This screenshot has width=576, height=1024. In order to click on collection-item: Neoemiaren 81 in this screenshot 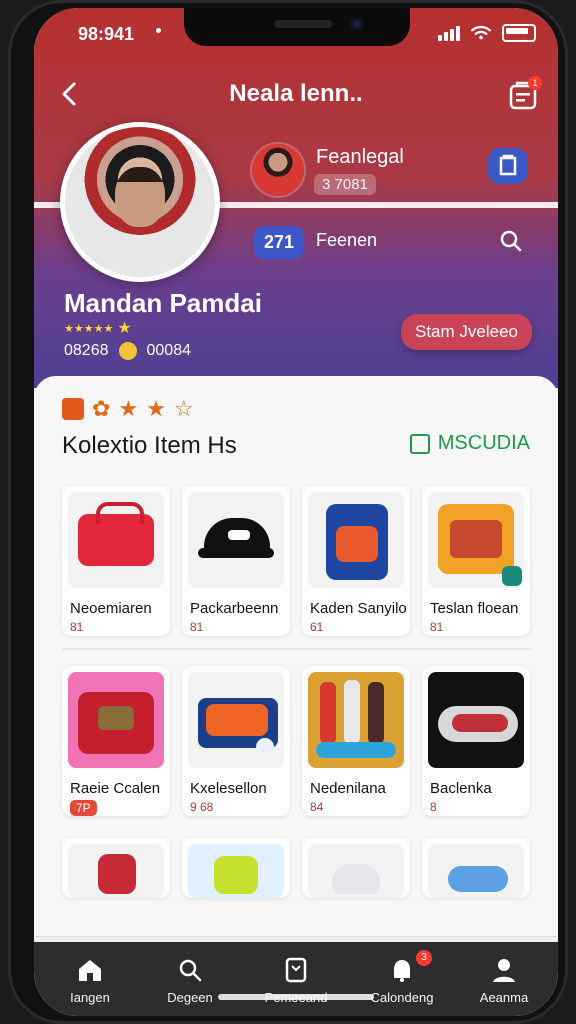, I will do `click(116, 561)`.